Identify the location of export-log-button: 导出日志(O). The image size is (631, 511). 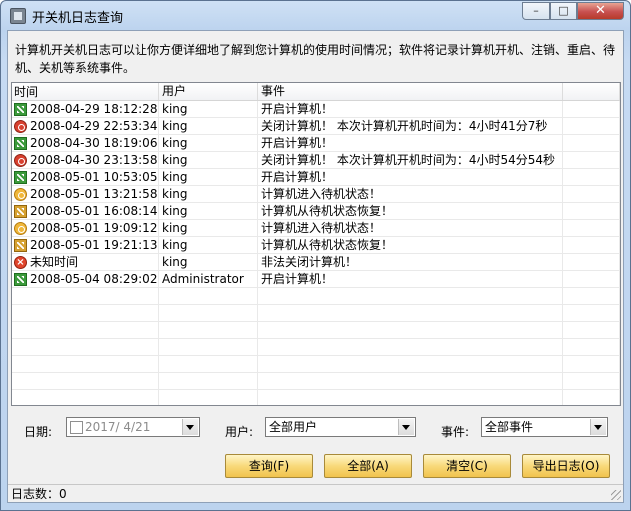
(566, 466).